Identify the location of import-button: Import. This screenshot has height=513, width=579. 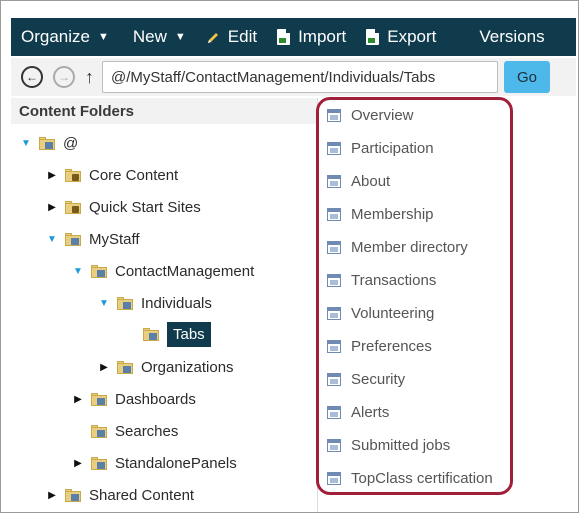
(311, 37).